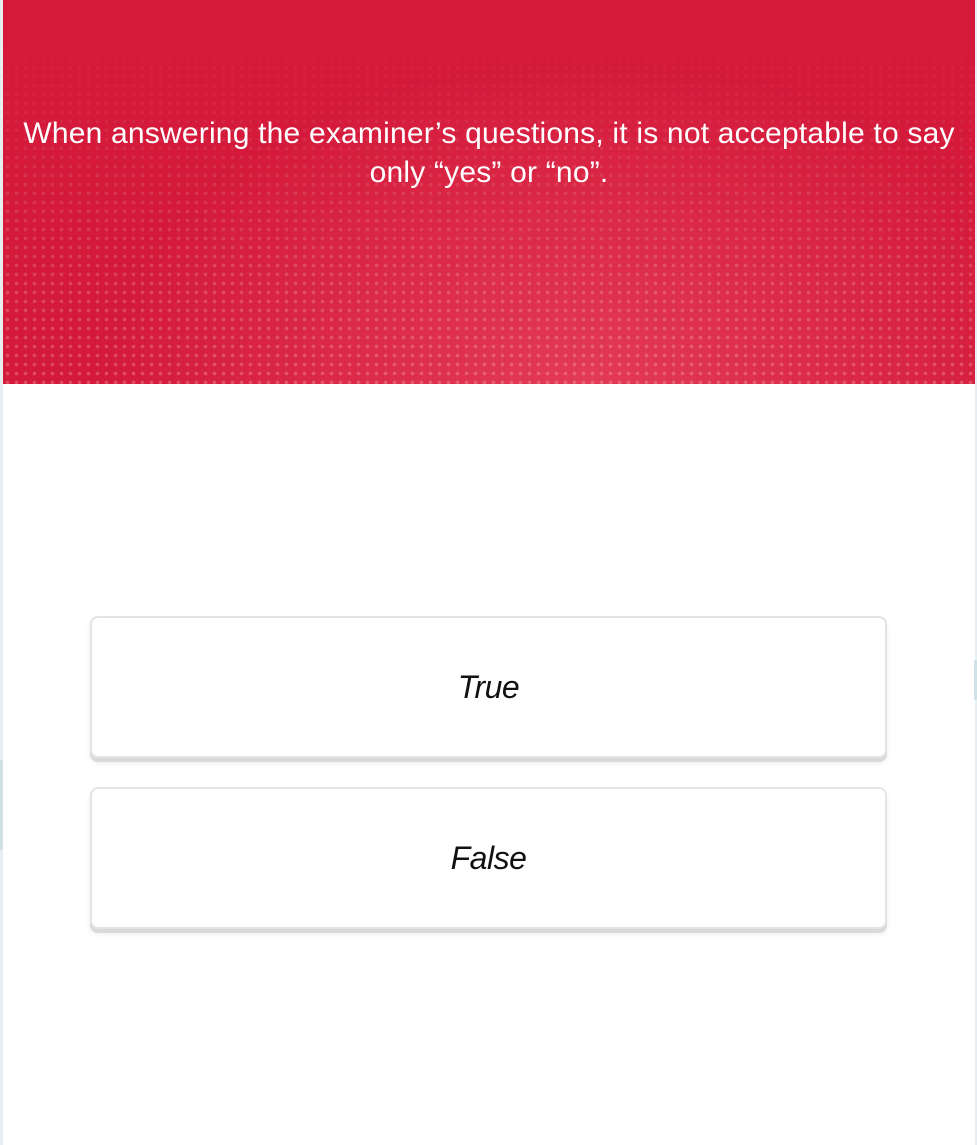 Image resolution: width=977 pixels, height=1145 pixels. I want to click on answer-option-true: True, so click(488, 687).